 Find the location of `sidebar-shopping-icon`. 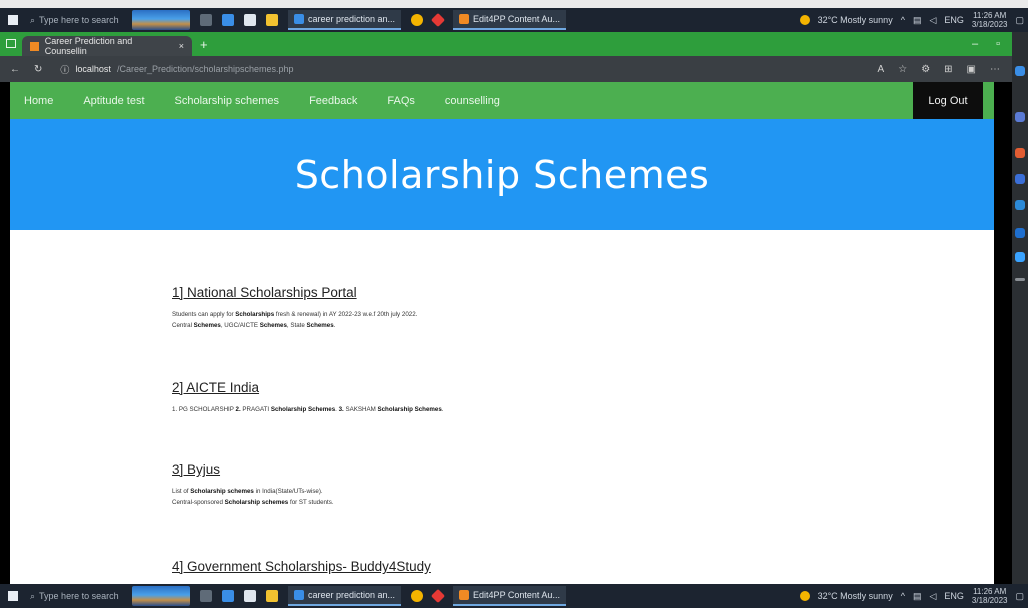

sidebar-shopping-icon is located at coordinates (1020, 117).